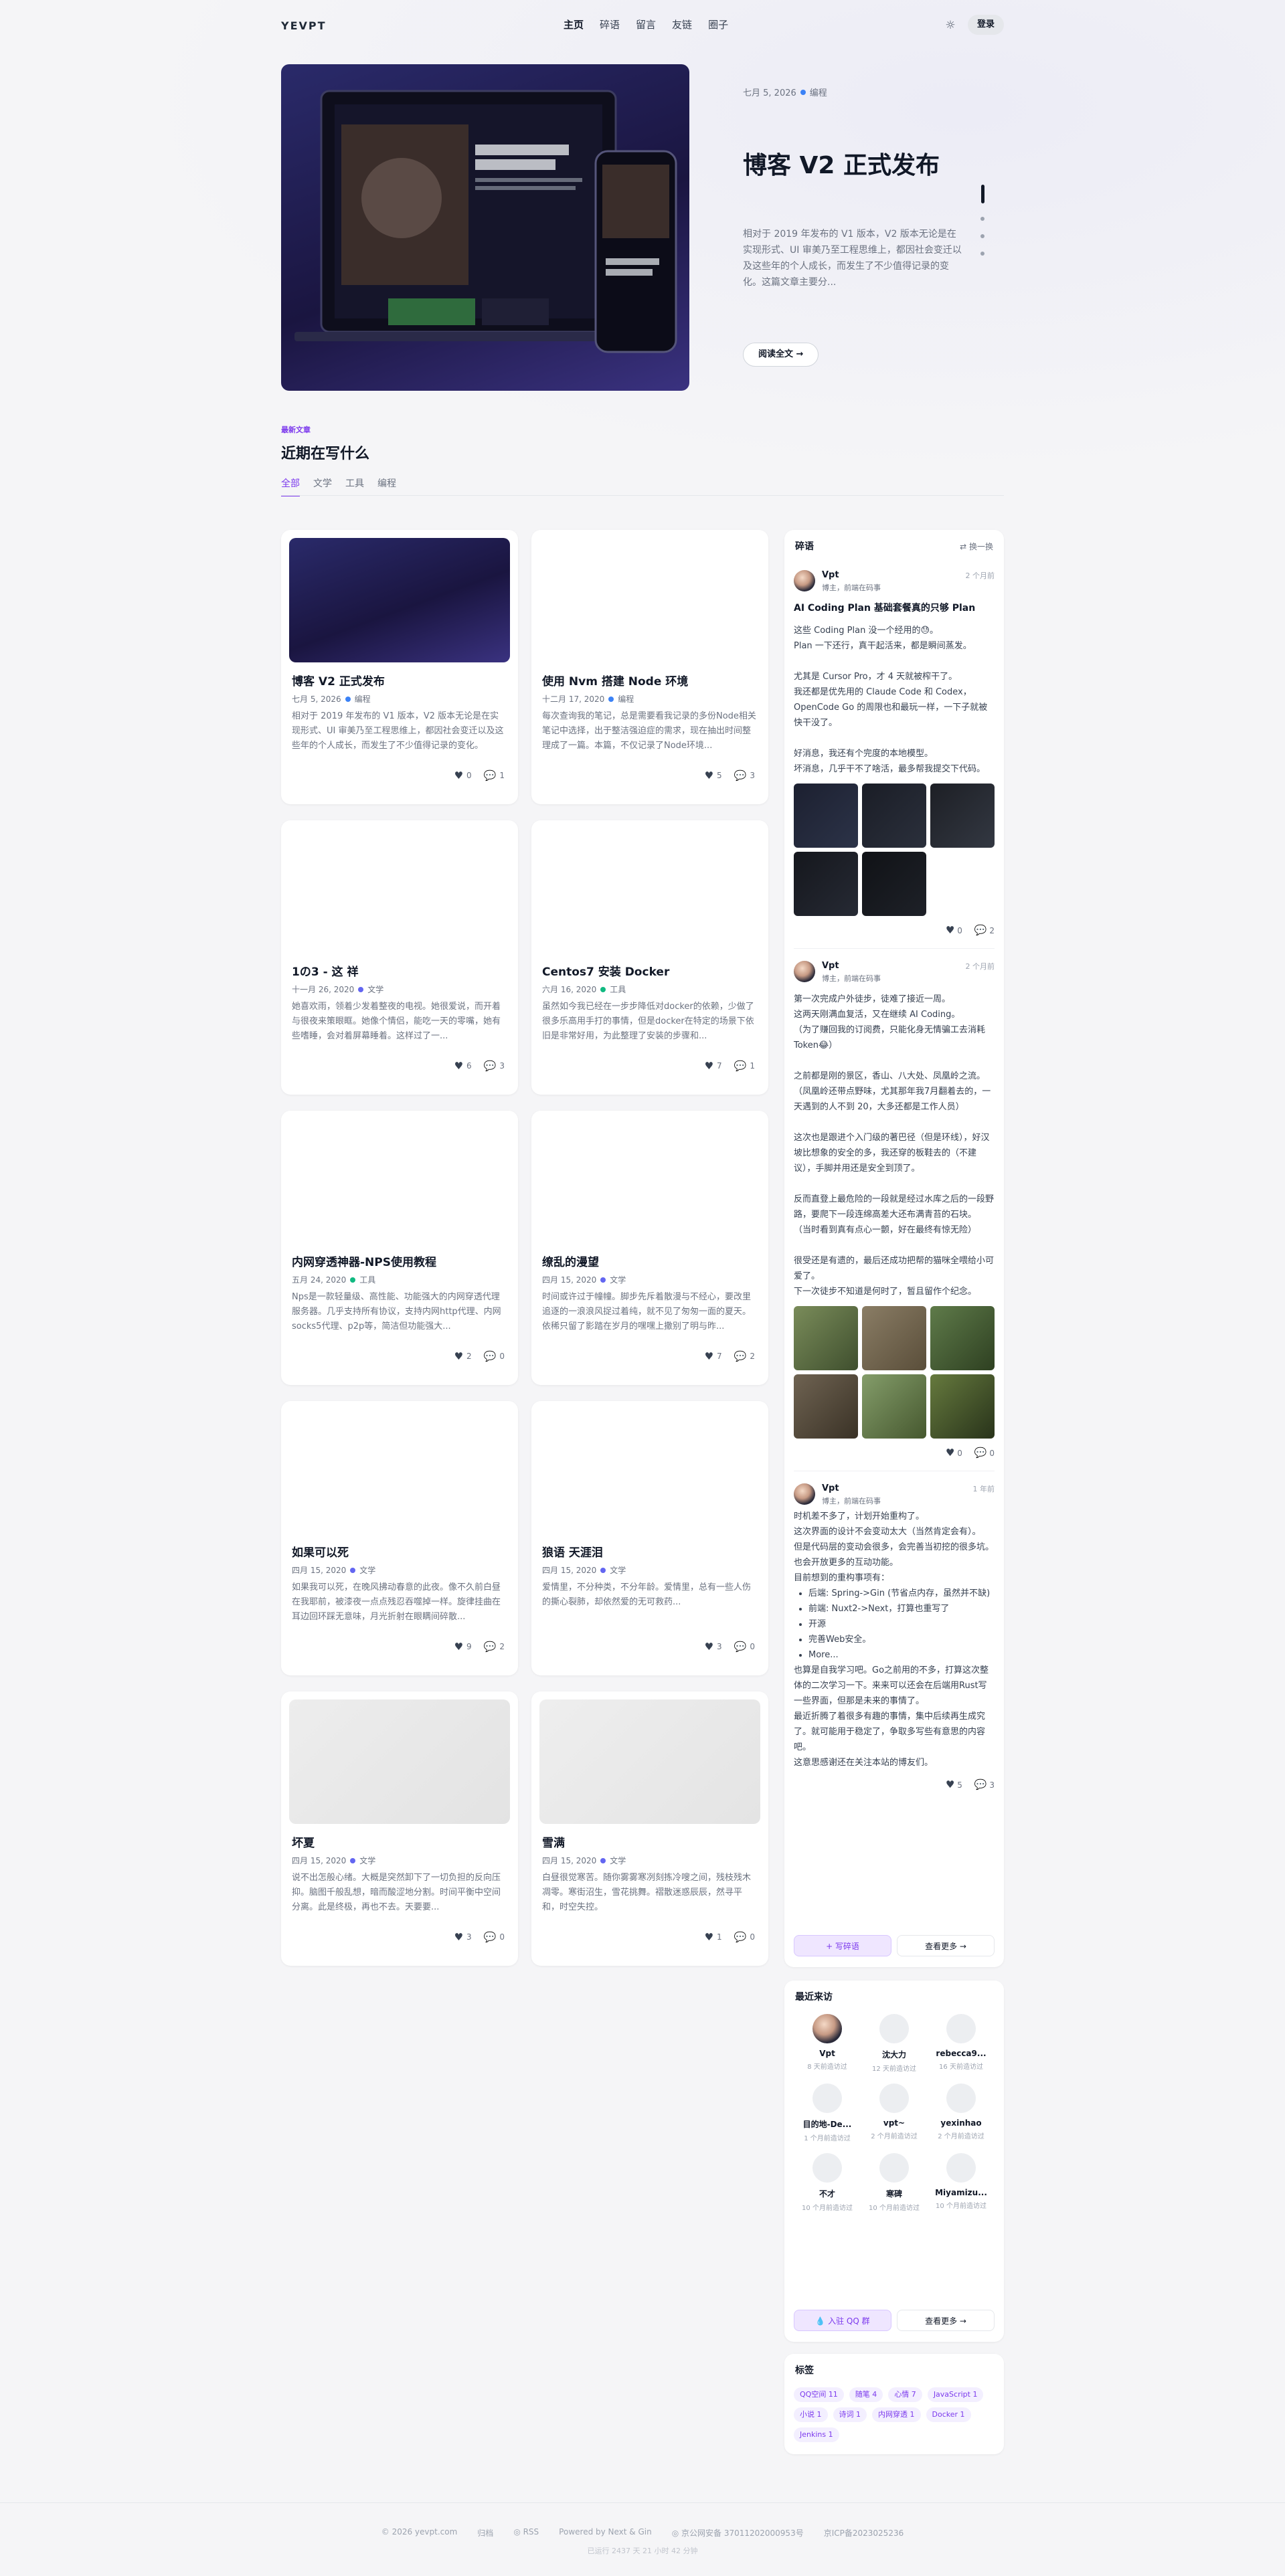 This screenshot has width=1285, height=2576. I want to click on visitor-item: 不才 10 个月前造访过, so click(827, 2182).